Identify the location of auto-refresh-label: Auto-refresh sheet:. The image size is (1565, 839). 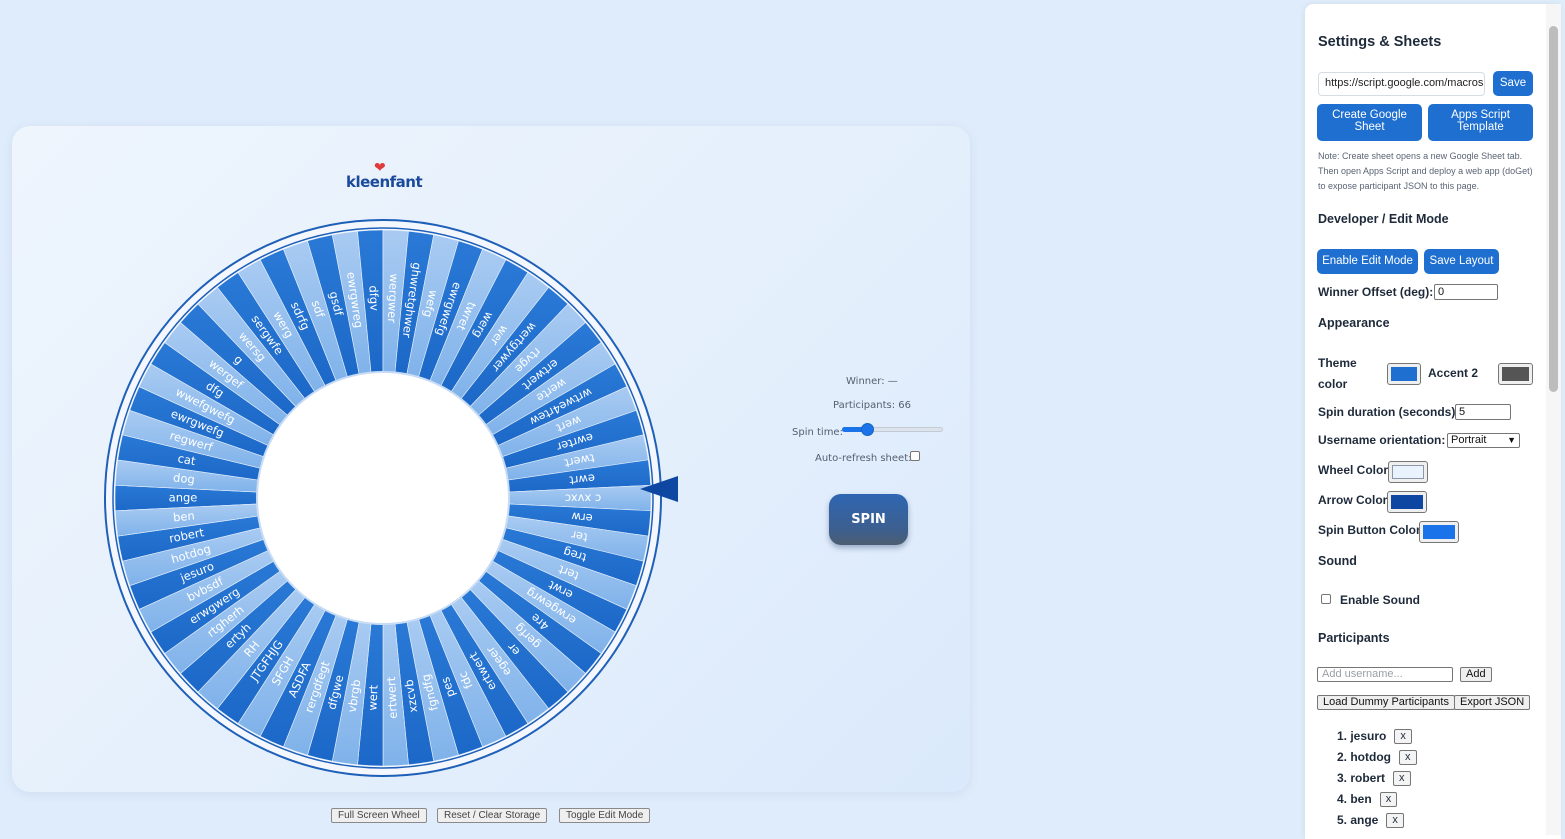
(863, 458).